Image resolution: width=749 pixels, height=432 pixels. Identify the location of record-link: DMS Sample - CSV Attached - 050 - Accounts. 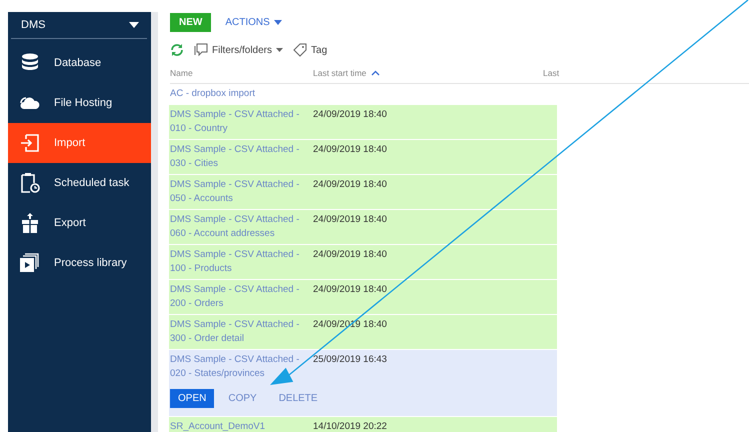
(241, 192).